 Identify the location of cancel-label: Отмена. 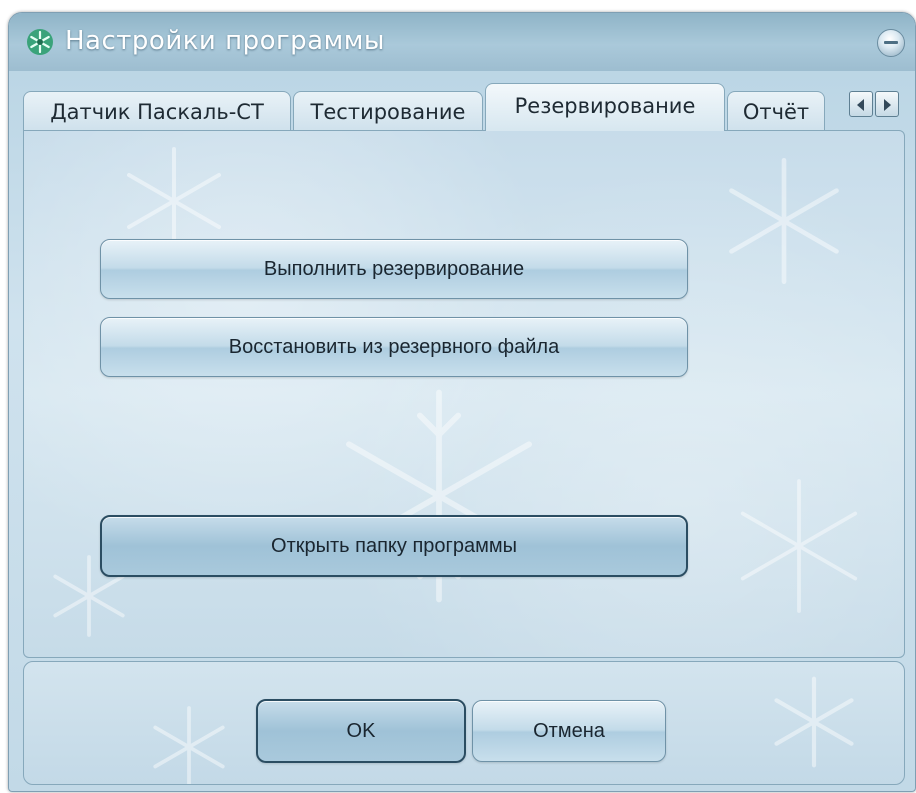
(569, 731).